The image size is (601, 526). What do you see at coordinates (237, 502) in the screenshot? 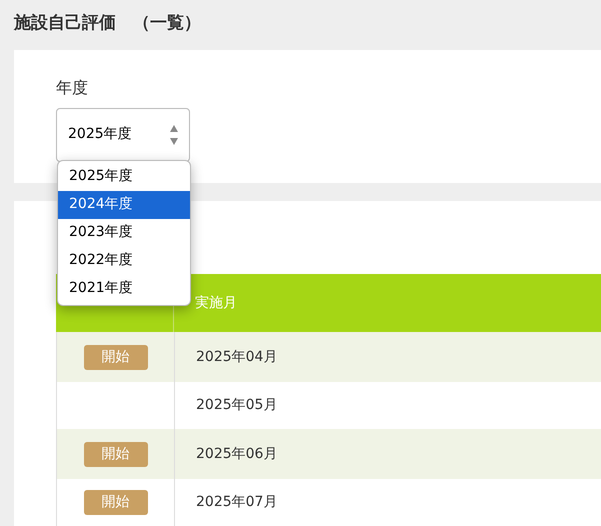
I see `table-cell-text: 2025年07月` at bounding box center [237, 502].